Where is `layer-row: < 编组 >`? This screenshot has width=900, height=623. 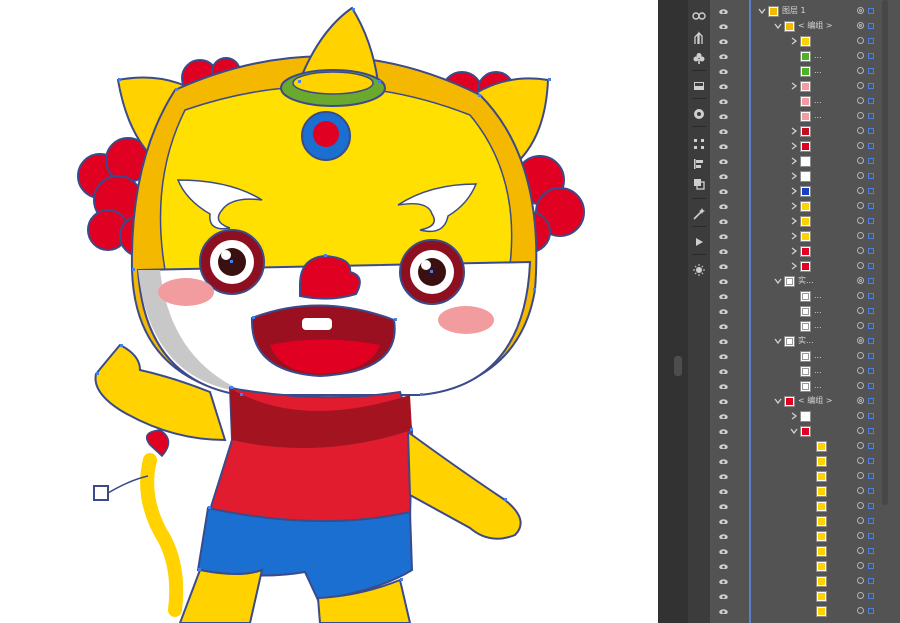 layer-row: < 编组 > is located at coordinates (805, 26).